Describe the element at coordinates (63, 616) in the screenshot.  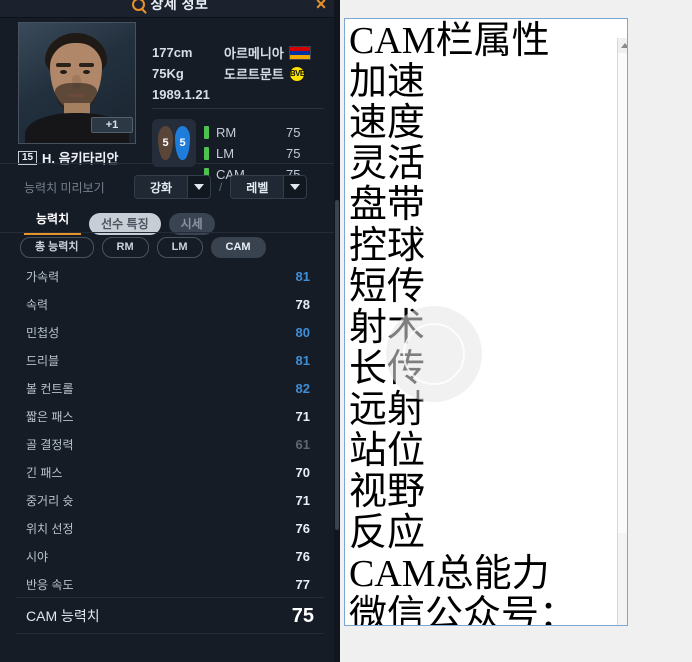
I see `total-rating-label: CAM 능력치` at that location.